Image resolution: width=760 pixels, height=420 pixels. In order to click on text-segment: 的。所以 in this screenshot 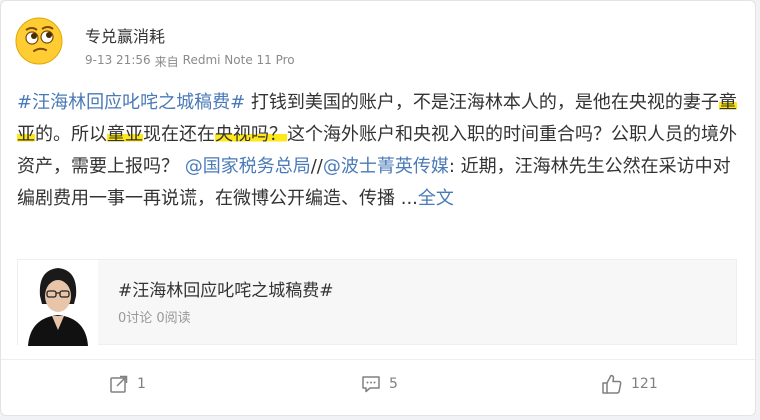, I will do `click(71, 134)`.